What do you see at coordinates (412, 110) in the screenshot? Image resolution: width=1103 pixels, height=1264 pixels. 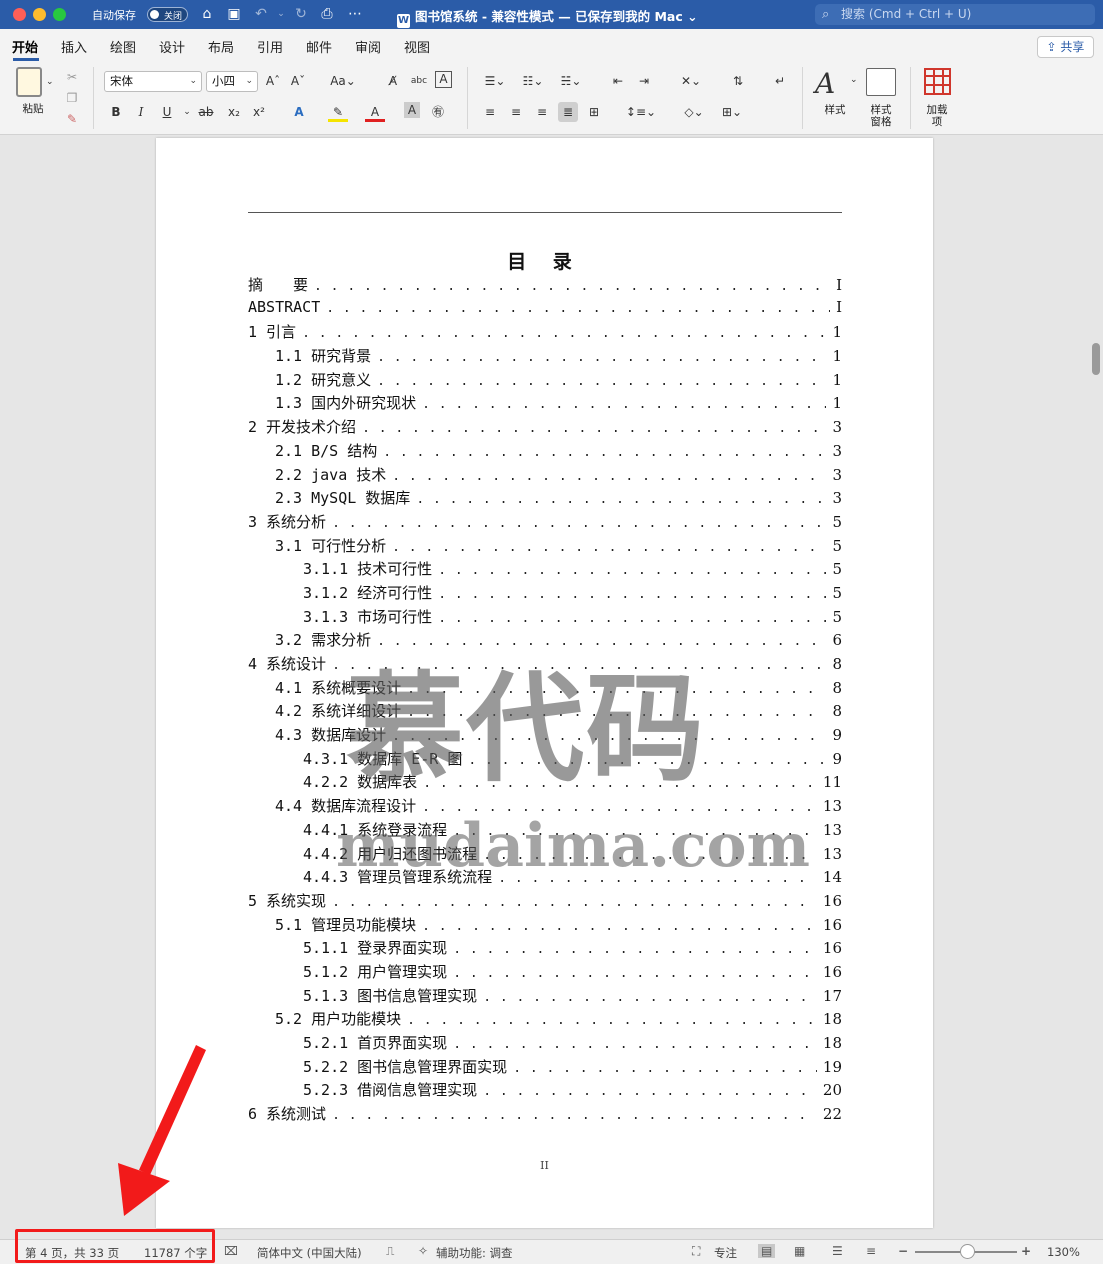 I see `character-shading-icon: A` at bounding box center [412, 110].